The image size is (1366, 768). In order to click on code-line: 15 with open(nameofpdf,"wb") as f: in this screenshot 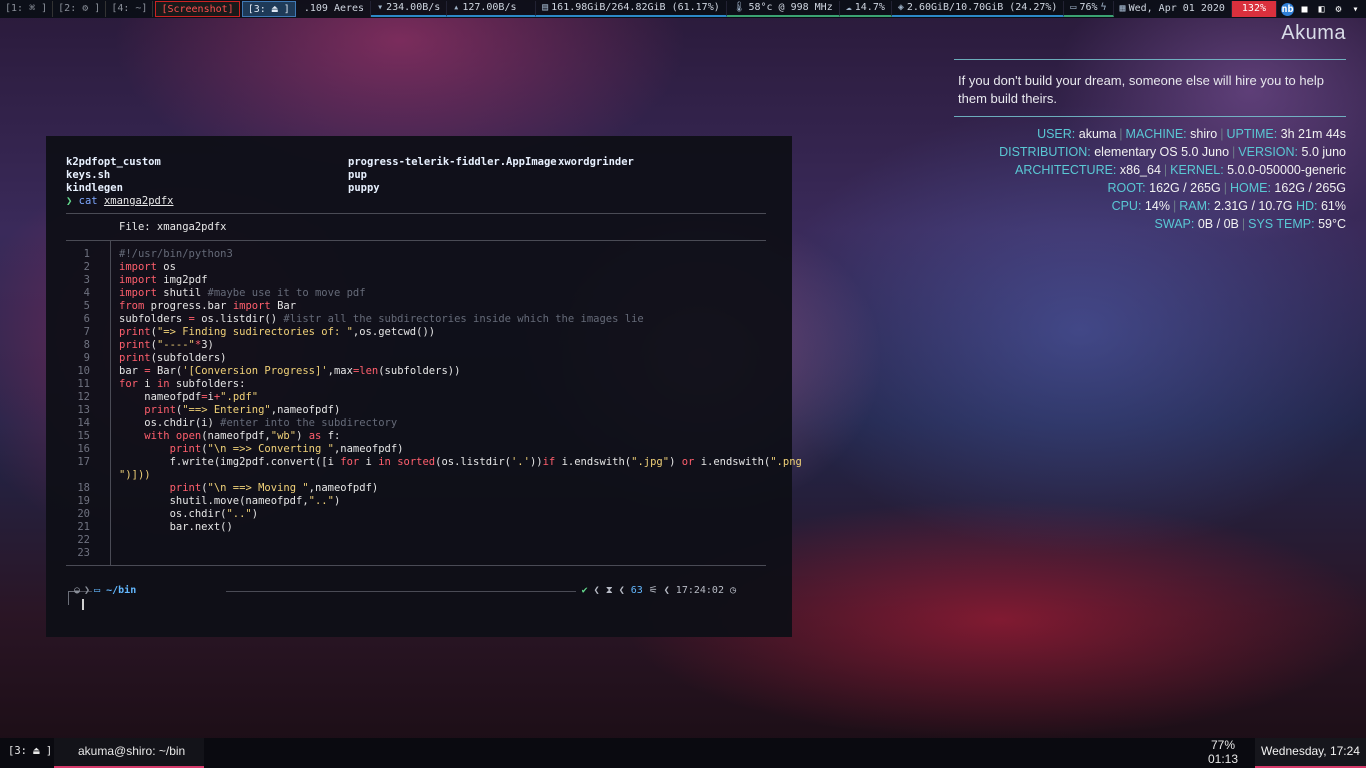, I will do `click(421, 436)`.